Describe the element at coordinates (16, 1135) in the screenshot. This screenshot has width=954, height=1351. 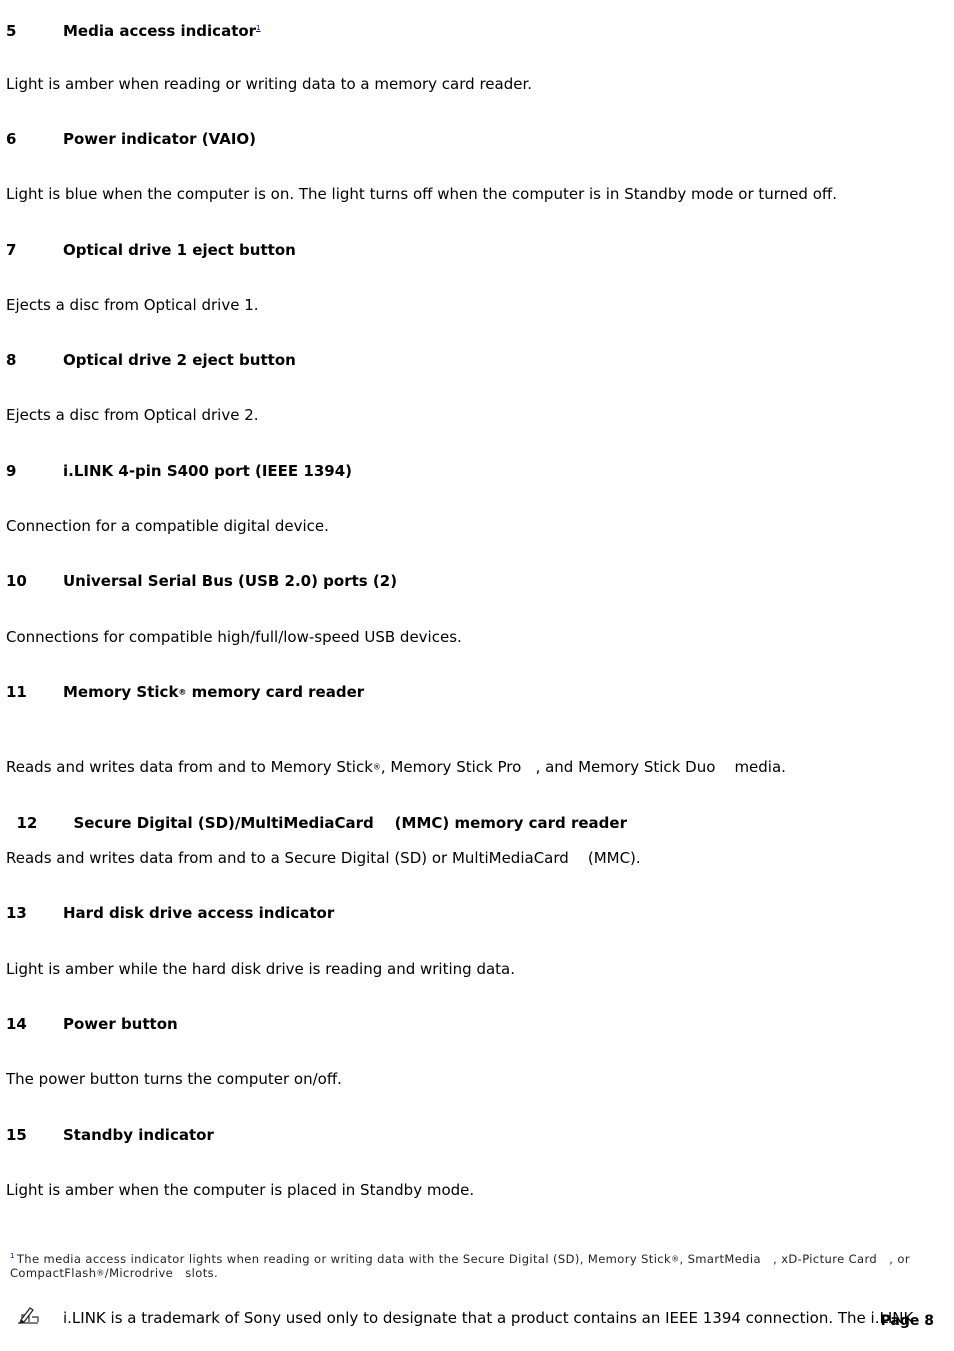
I see `item-number: 15` at that location.